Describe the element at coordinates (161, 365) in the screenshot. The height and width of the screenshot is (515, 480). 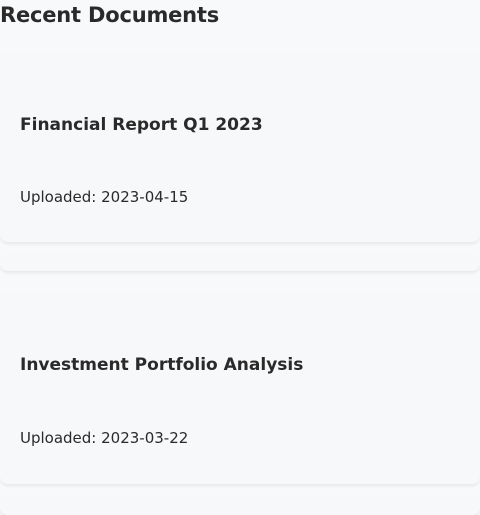
I see `document-name: Investment Portfolio Analysis` at that location.